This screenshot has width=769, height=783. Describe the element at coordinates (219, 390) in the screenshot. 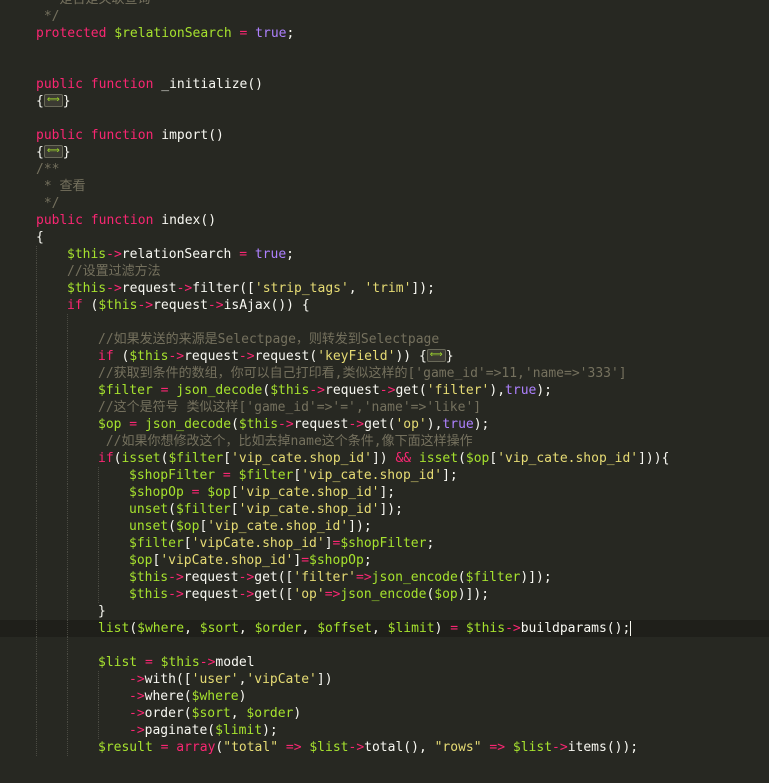

I see `code-token: json_decode` at that location.